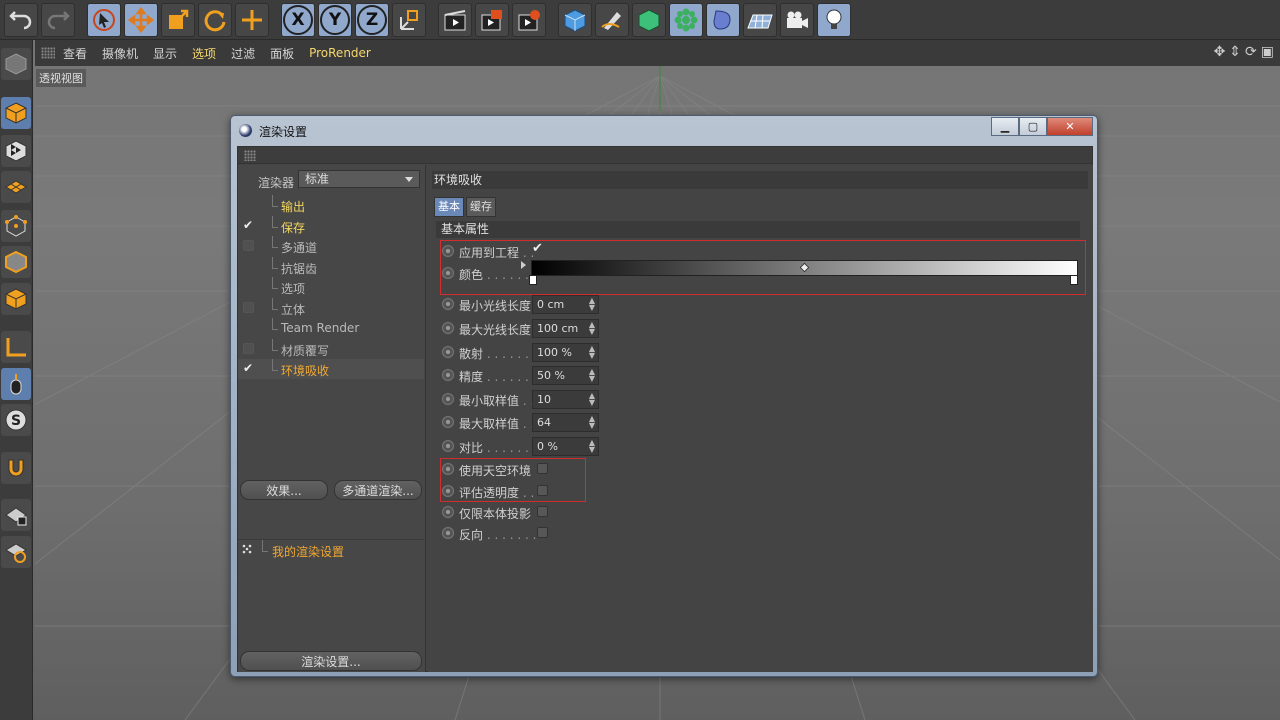  I want to click on max-samples-input: 64 ▲ ▼, so click(565, 422).